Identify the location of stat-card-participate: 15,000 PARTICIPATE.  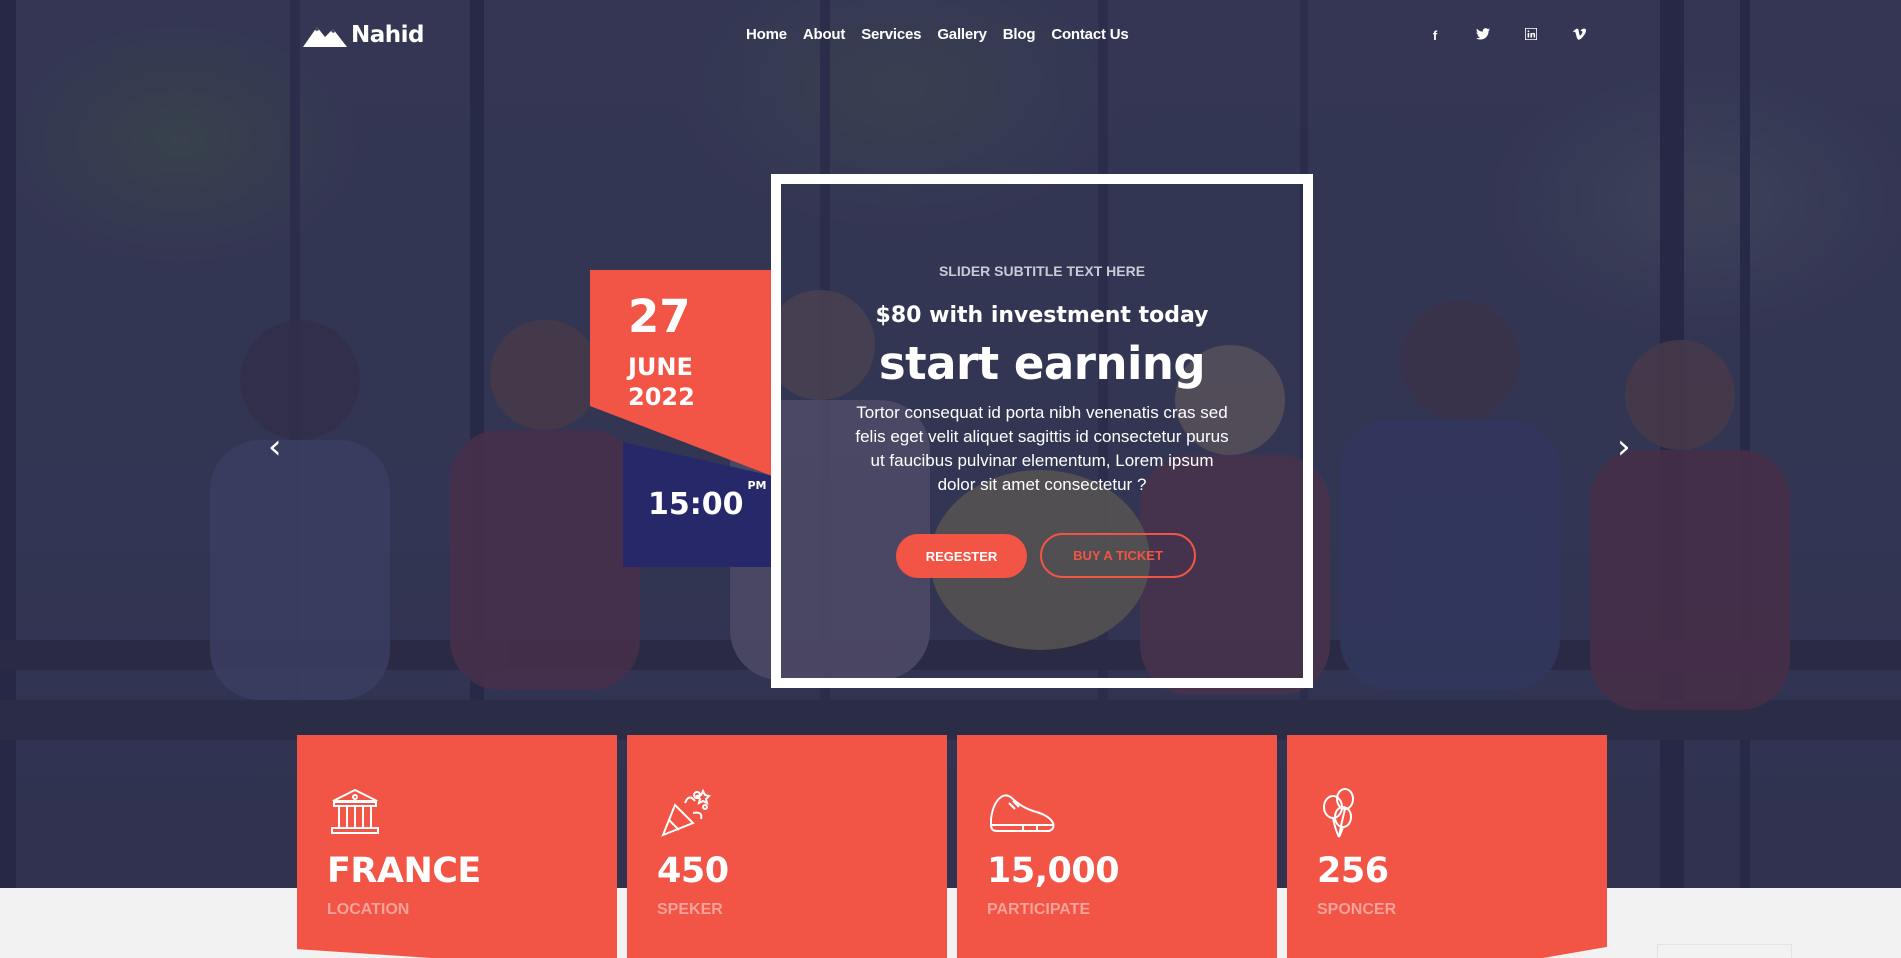
(1117, 846).